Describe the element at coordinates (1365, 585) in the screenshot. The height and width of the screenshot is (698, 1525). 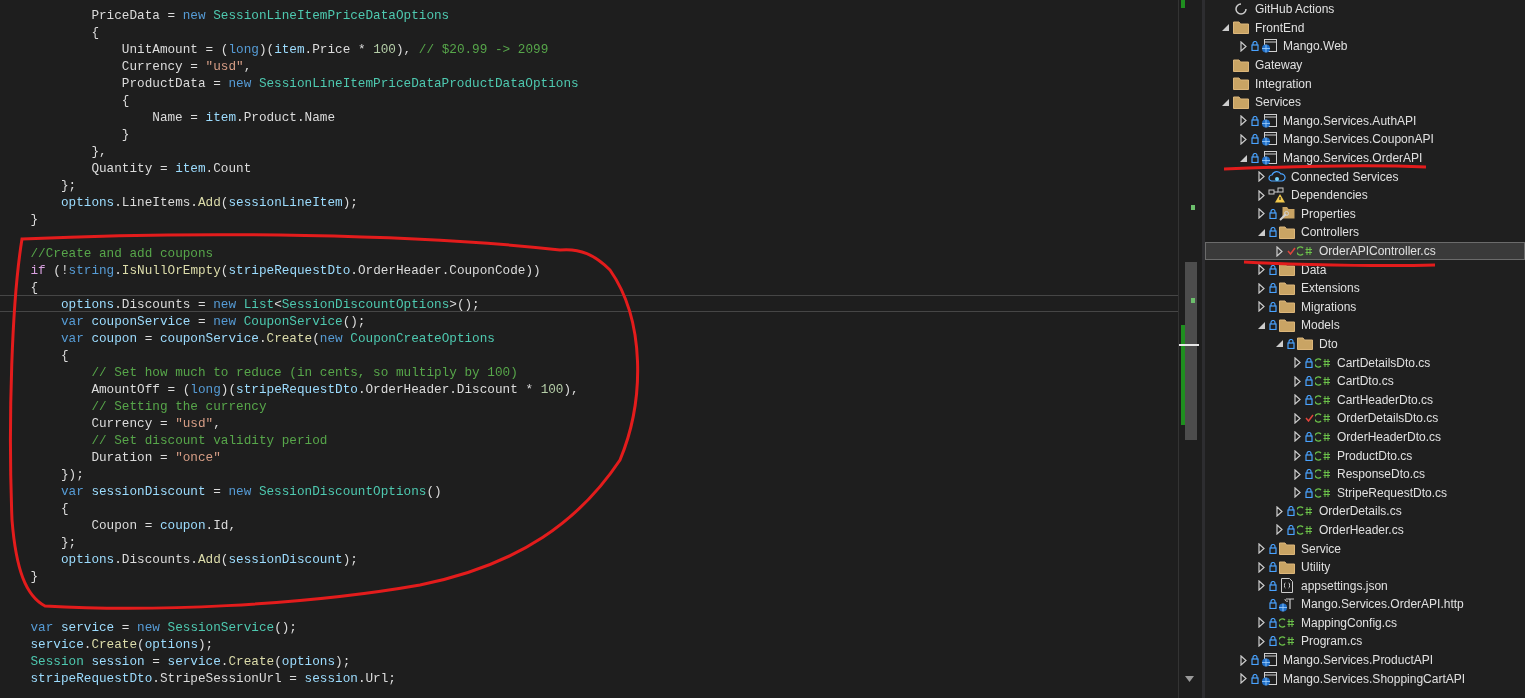
I see `tree-item: appsettings.json` at that location.